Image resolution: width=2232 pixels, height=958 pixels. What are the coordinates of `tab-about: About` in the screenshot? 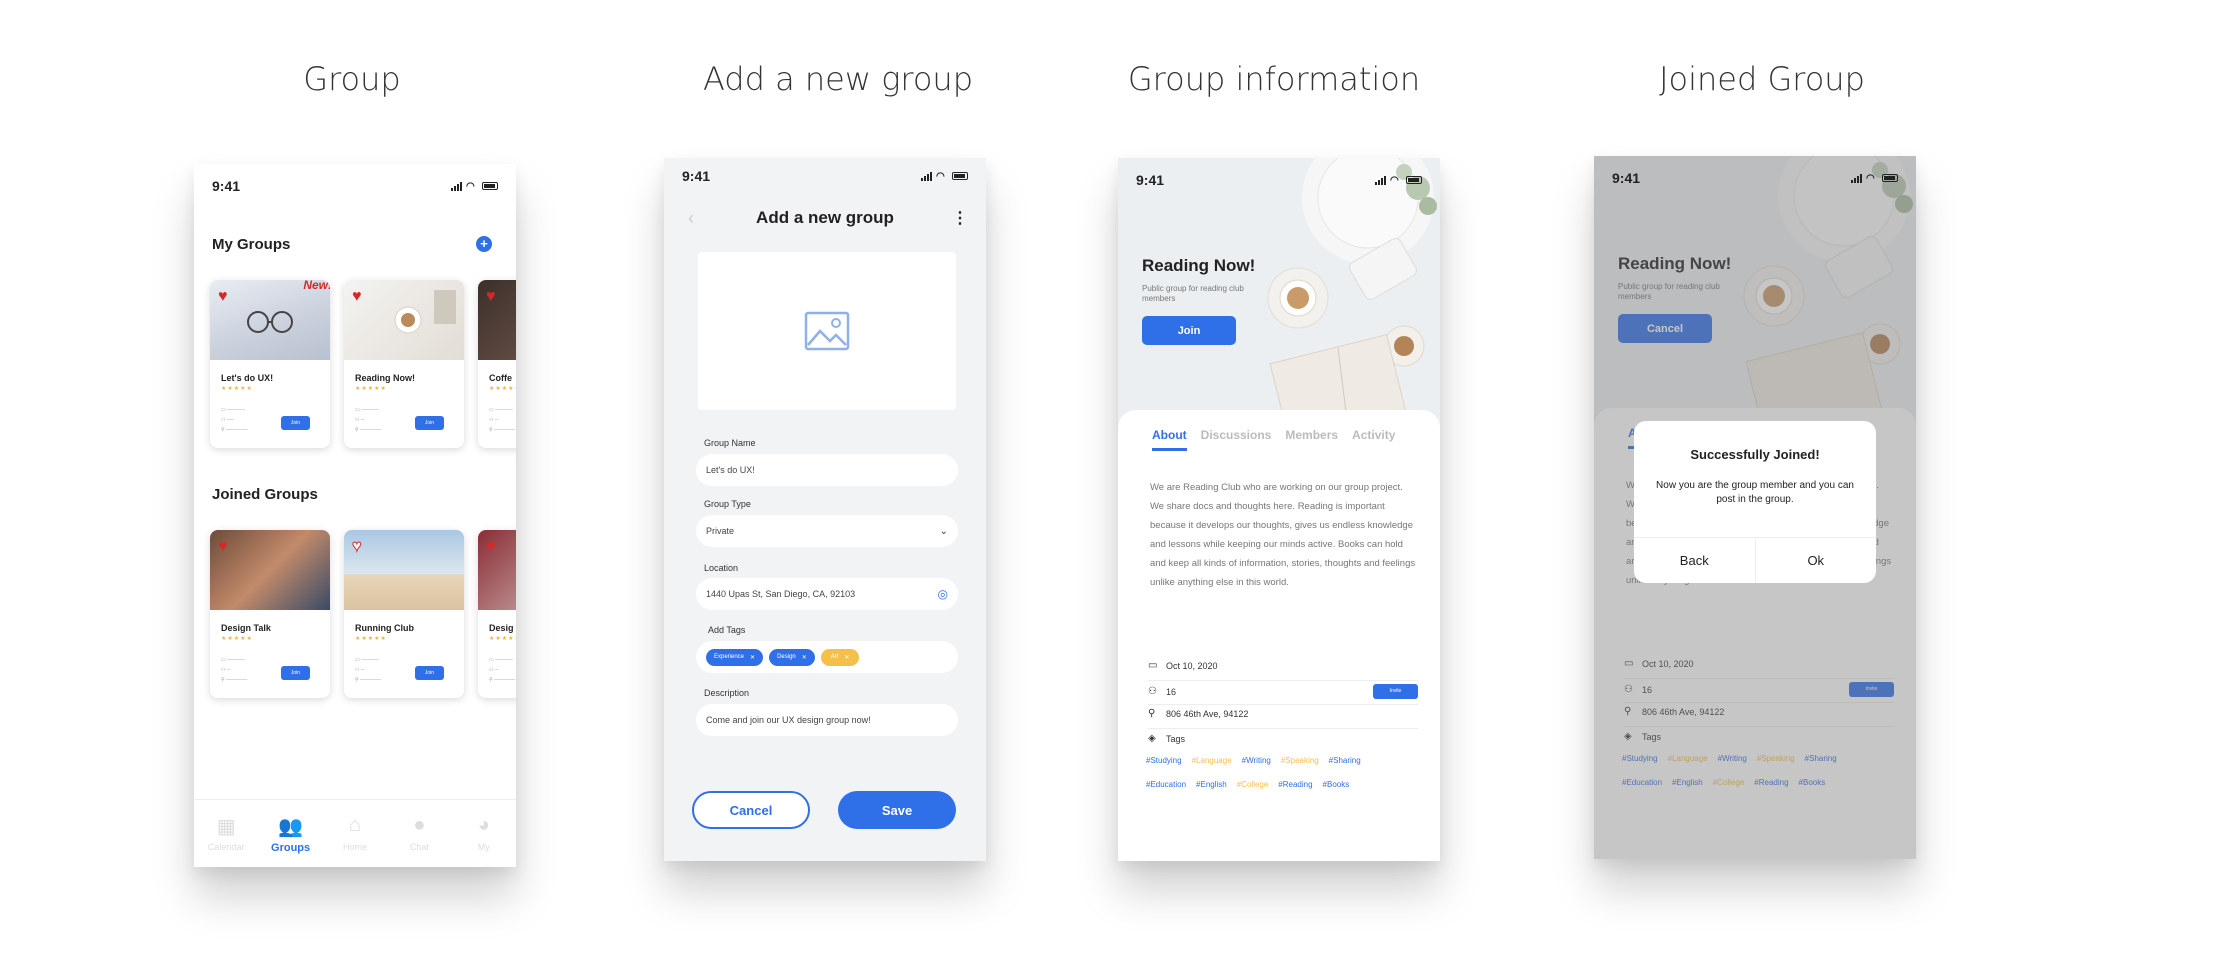 It's located at (1169, 439).